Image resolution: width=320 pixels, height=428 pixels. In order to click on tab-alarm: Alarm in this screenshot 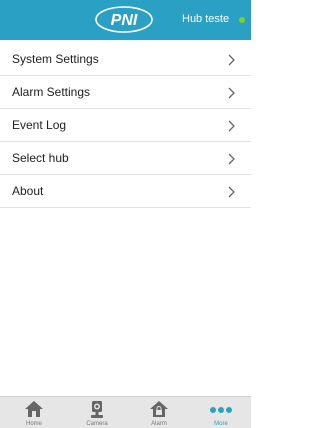, I will do `click(159, 412)`.